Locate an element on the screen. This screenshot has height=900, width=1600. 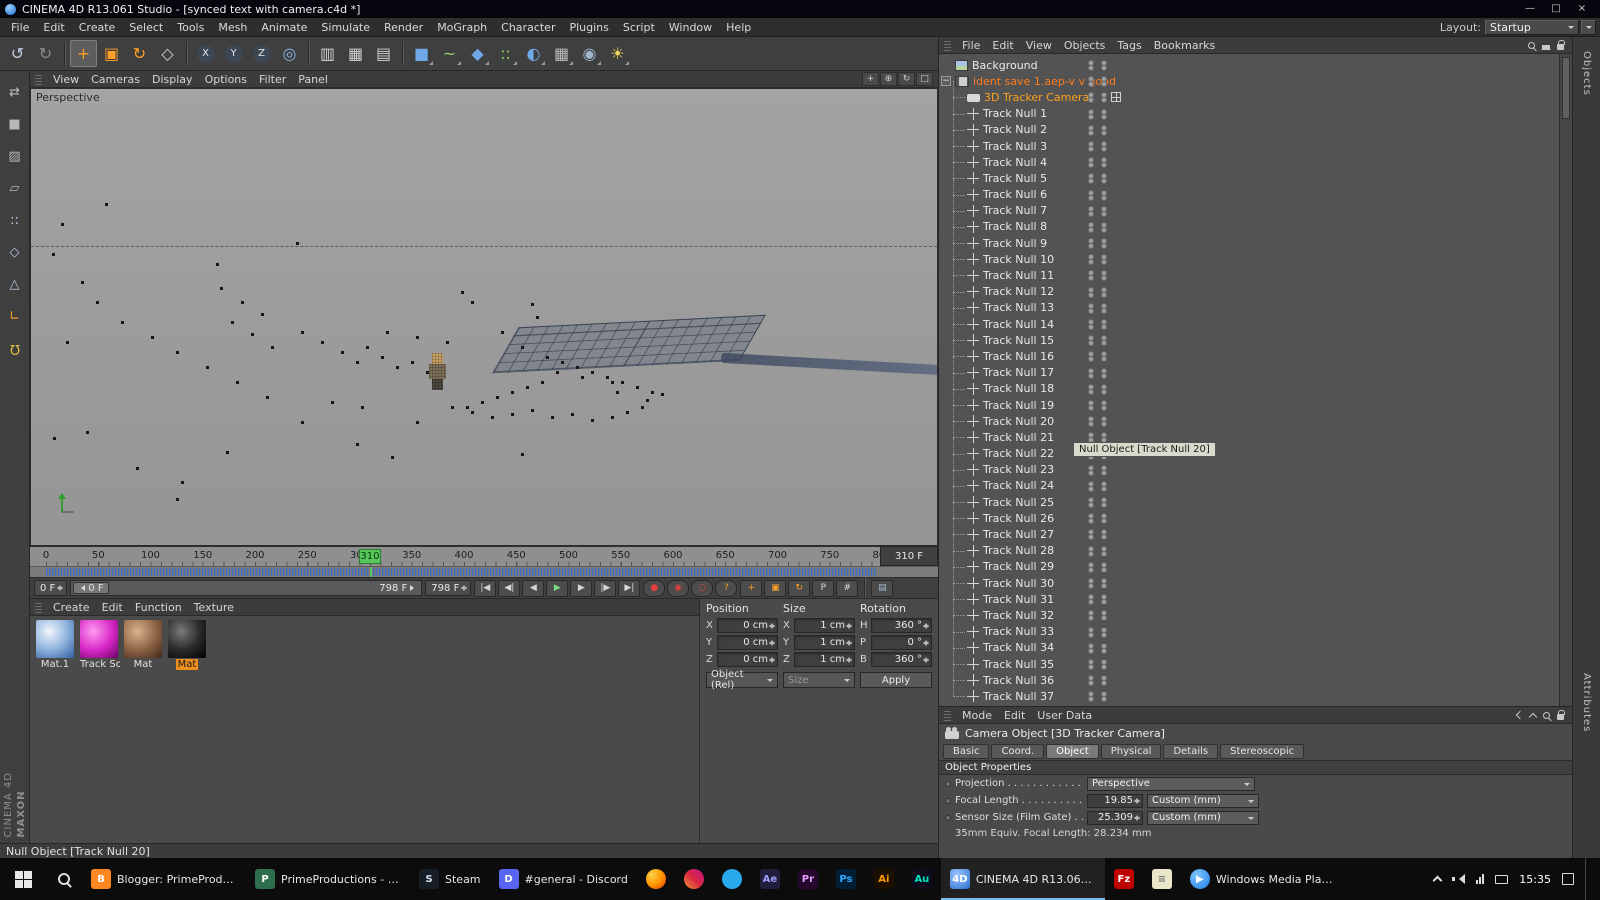
coordinate-system-button: ◎ is located at coordinates (289, 53).